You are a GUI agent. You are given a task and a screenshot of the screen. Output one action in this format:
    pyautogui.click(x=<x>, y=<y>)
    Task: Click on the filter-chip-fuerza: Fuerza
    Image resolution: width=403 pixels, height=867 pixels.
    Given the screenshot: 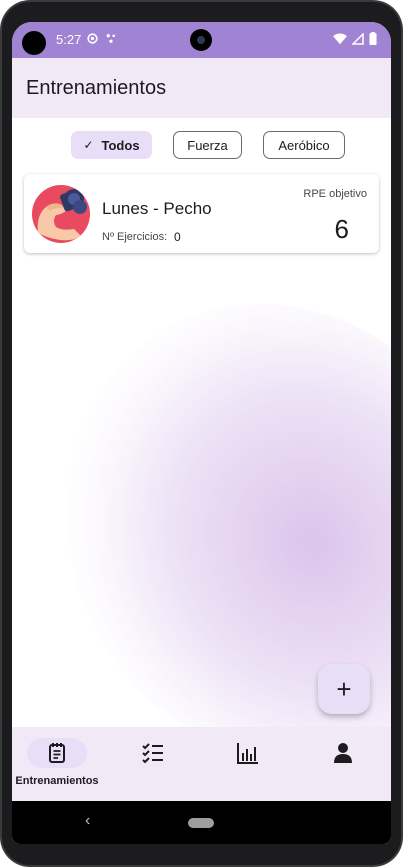 What is the action you would take?
    pyautogui.click(x=207, y=145)
    